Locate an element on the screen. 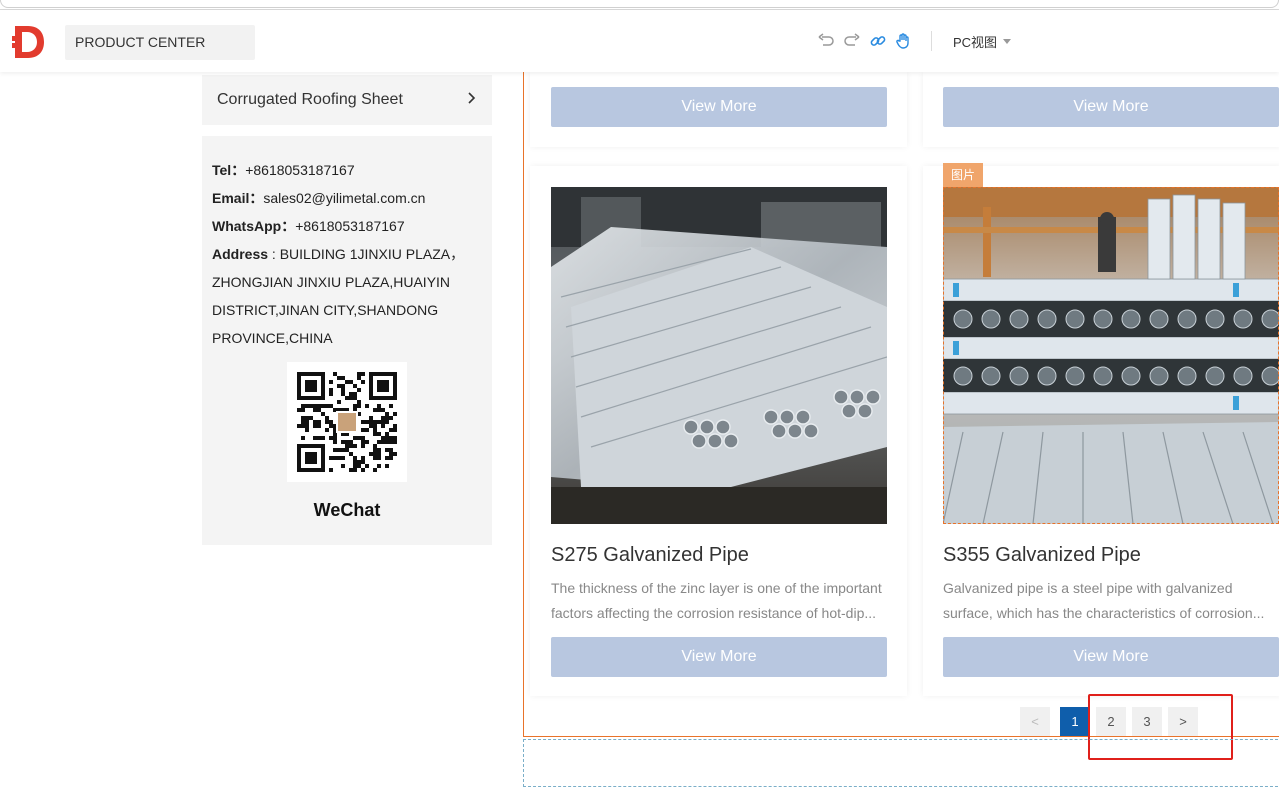 The image size is (1279, 796). tel-label: Tel is located at coordinates (222, 170).